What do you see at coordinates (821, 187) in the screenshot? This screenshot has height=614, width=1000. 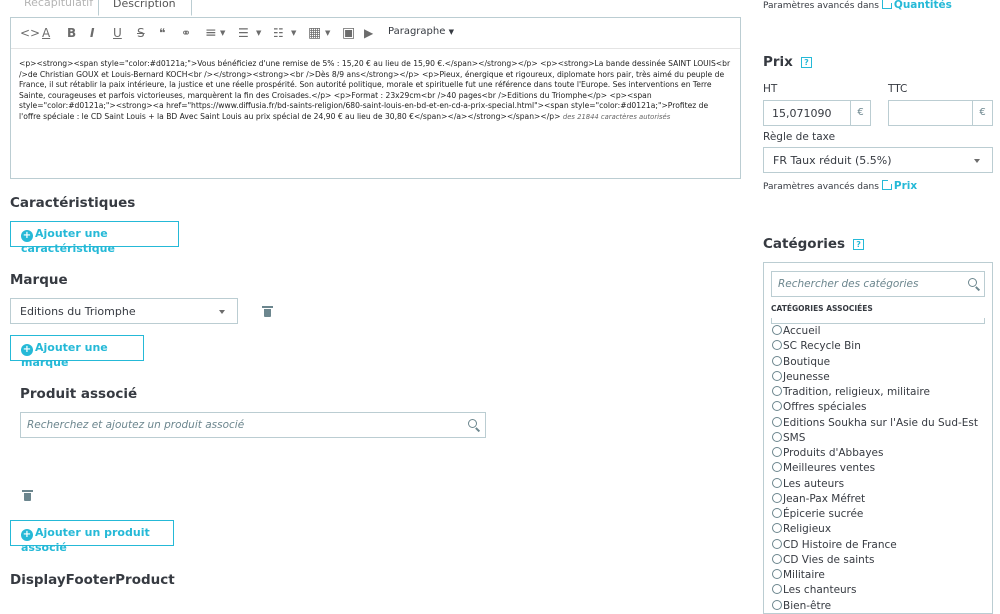 I see `price-note-text: Paramètres avancés dans` at bounding box center [821, 187].